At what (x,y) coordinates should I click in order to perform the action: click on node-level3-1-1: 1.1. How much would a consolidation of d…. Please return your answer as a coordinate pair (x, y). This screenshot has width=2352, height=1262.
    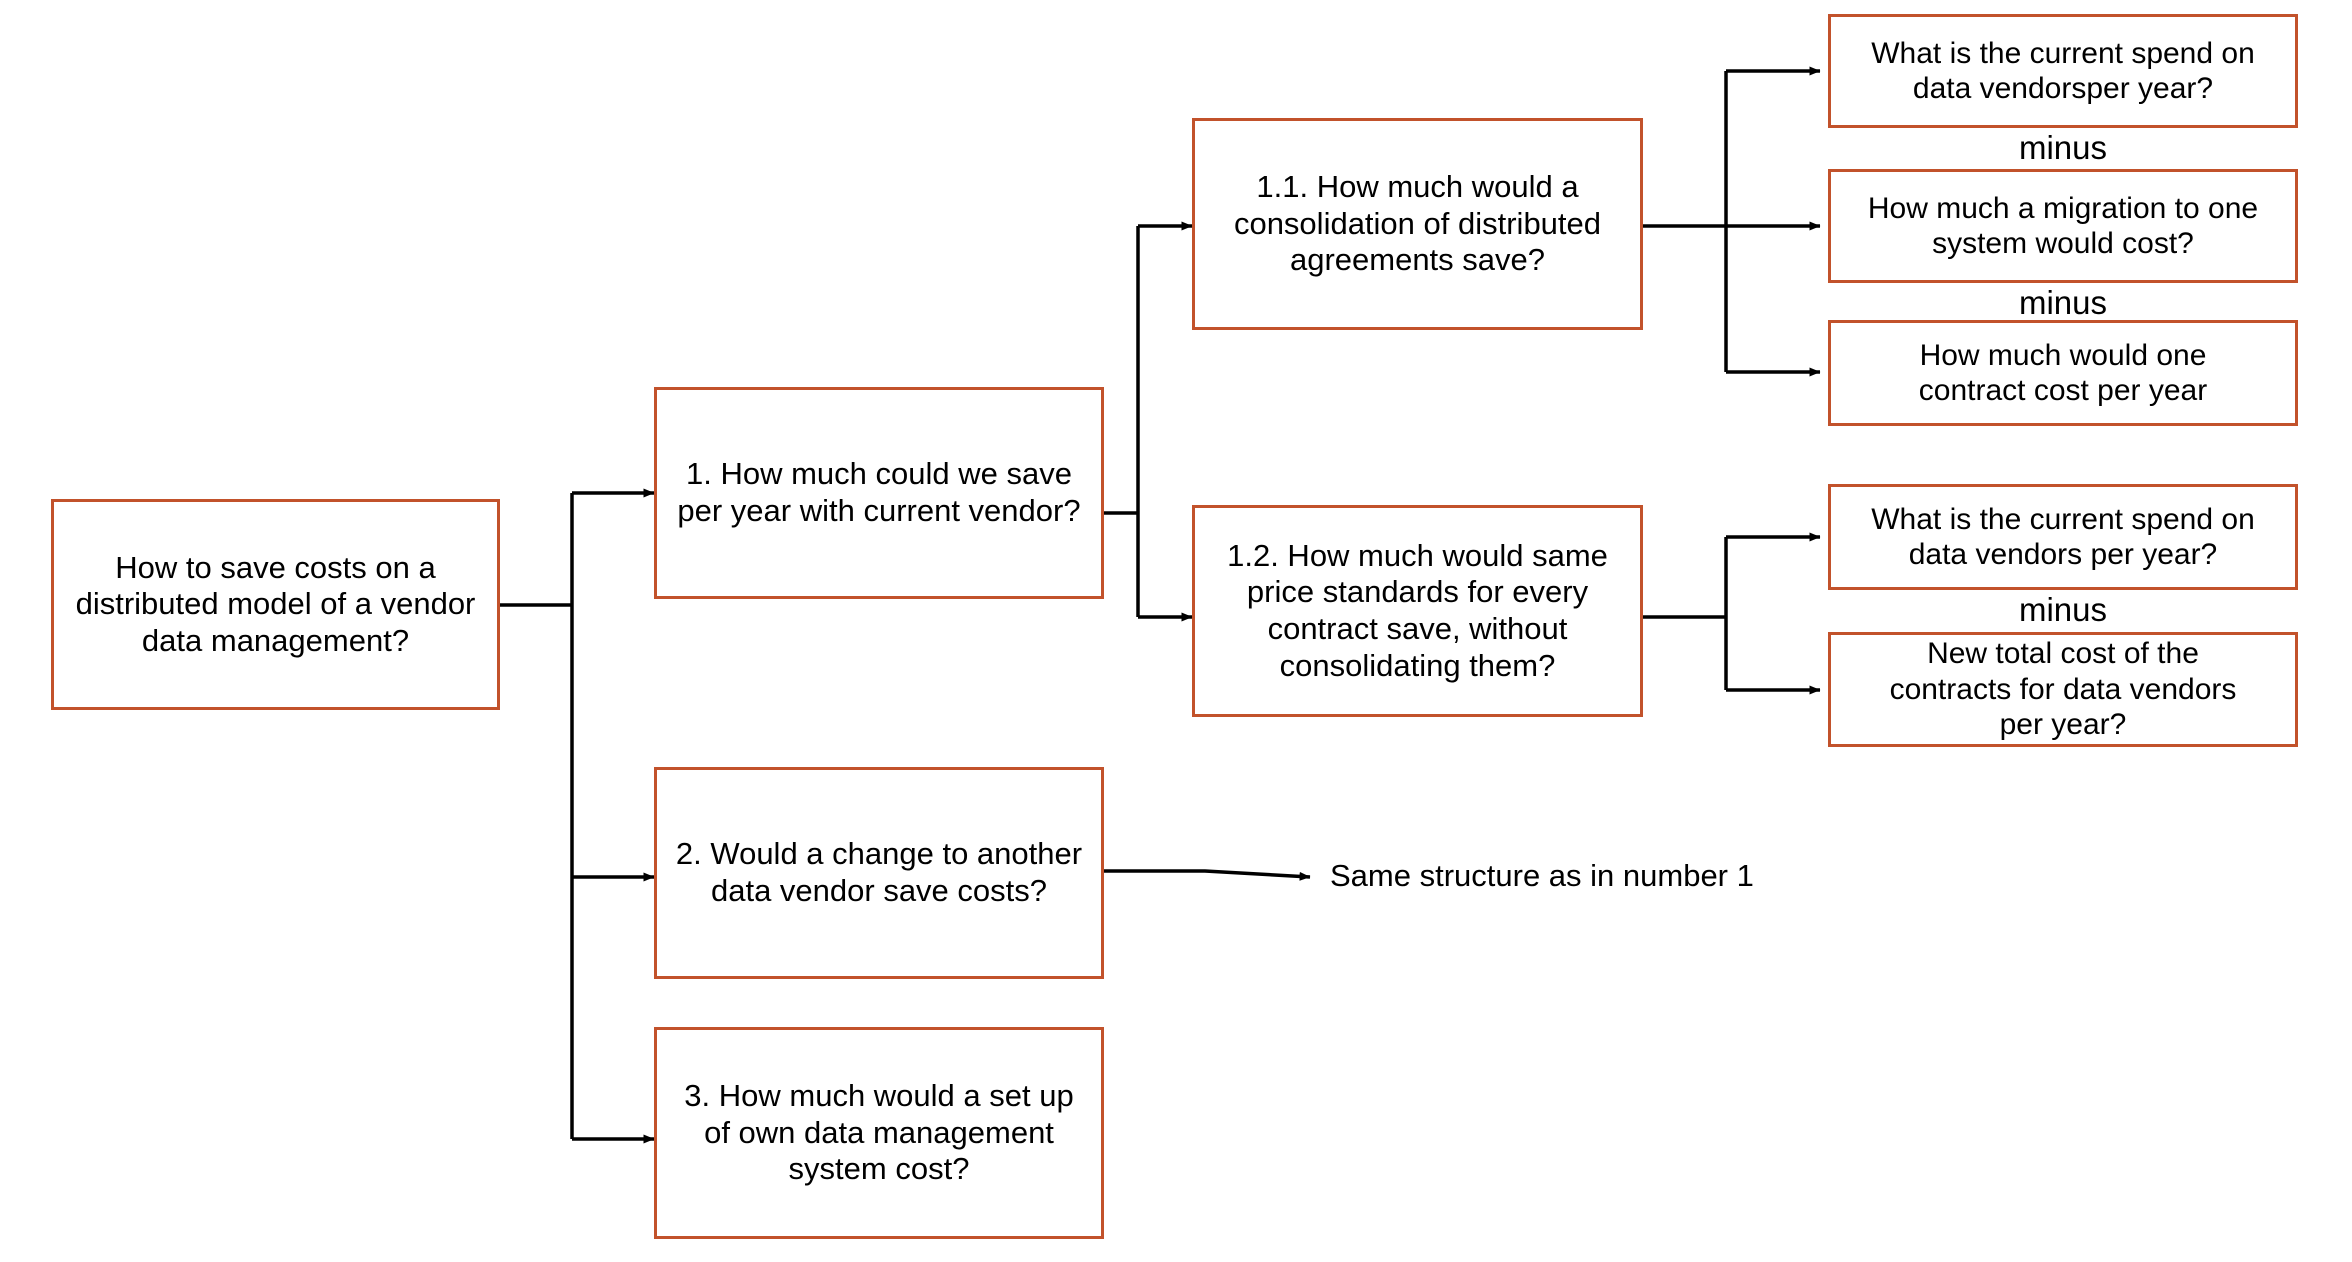
    Looking at the image, I should click on (1417, 224).